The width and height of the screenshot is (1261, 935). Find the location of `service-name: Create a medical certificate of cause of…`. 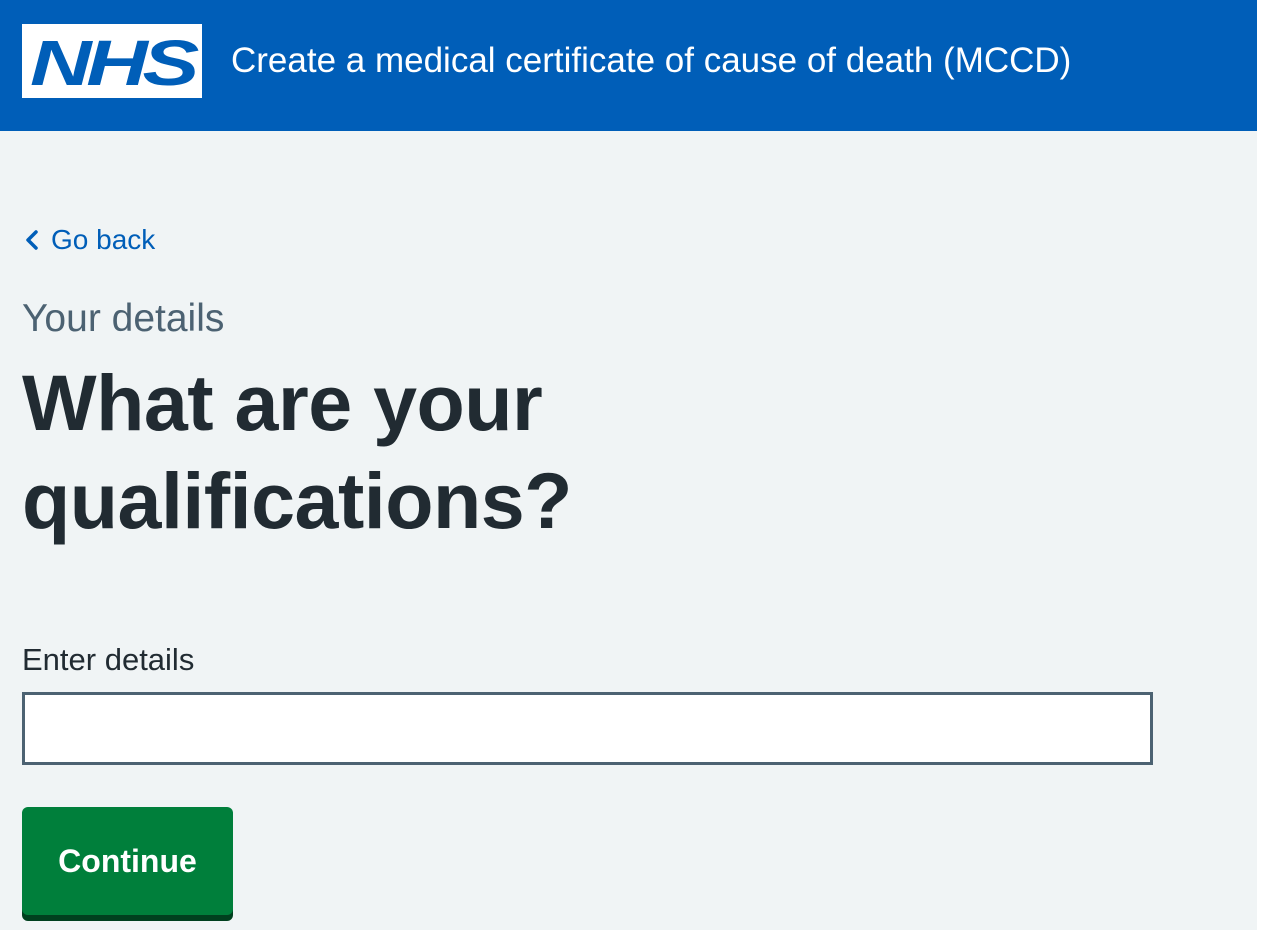

service-name: Create a medical certificate of cause of… is located at coordinates (651, 61).